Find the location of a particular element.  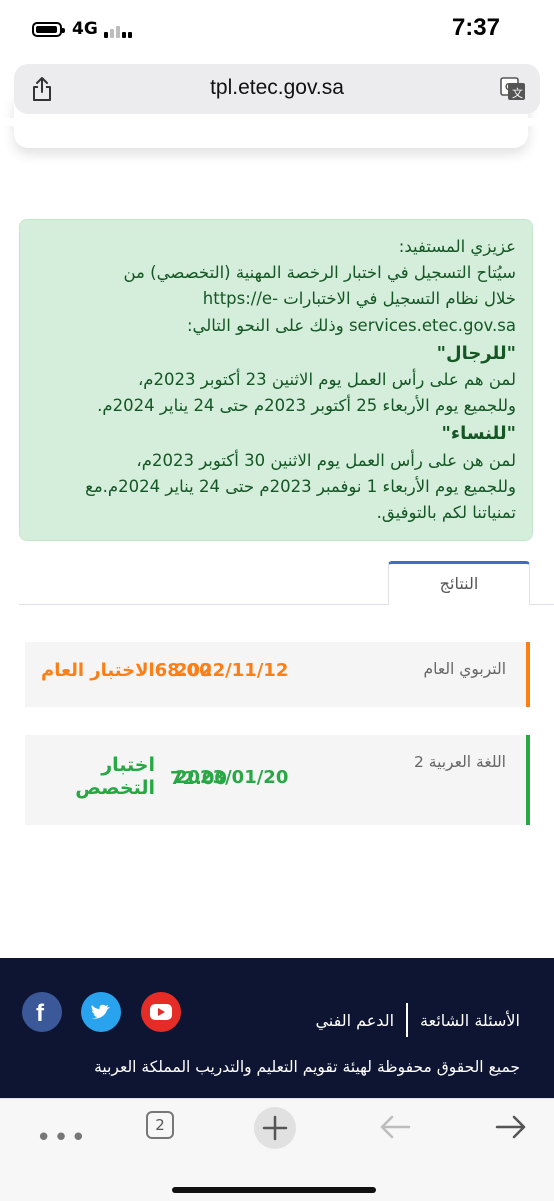

result-type: الاختبار العام is located at coordinates (98, 670).